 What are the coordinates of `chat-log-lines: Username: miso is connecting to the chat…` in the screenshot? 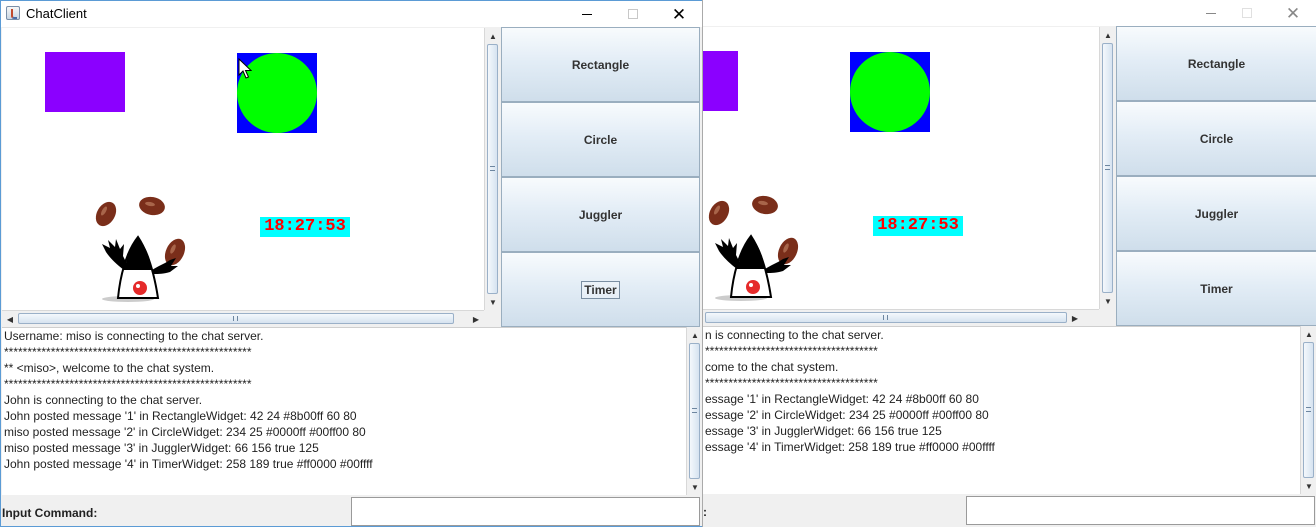 It's located at (344, 400).